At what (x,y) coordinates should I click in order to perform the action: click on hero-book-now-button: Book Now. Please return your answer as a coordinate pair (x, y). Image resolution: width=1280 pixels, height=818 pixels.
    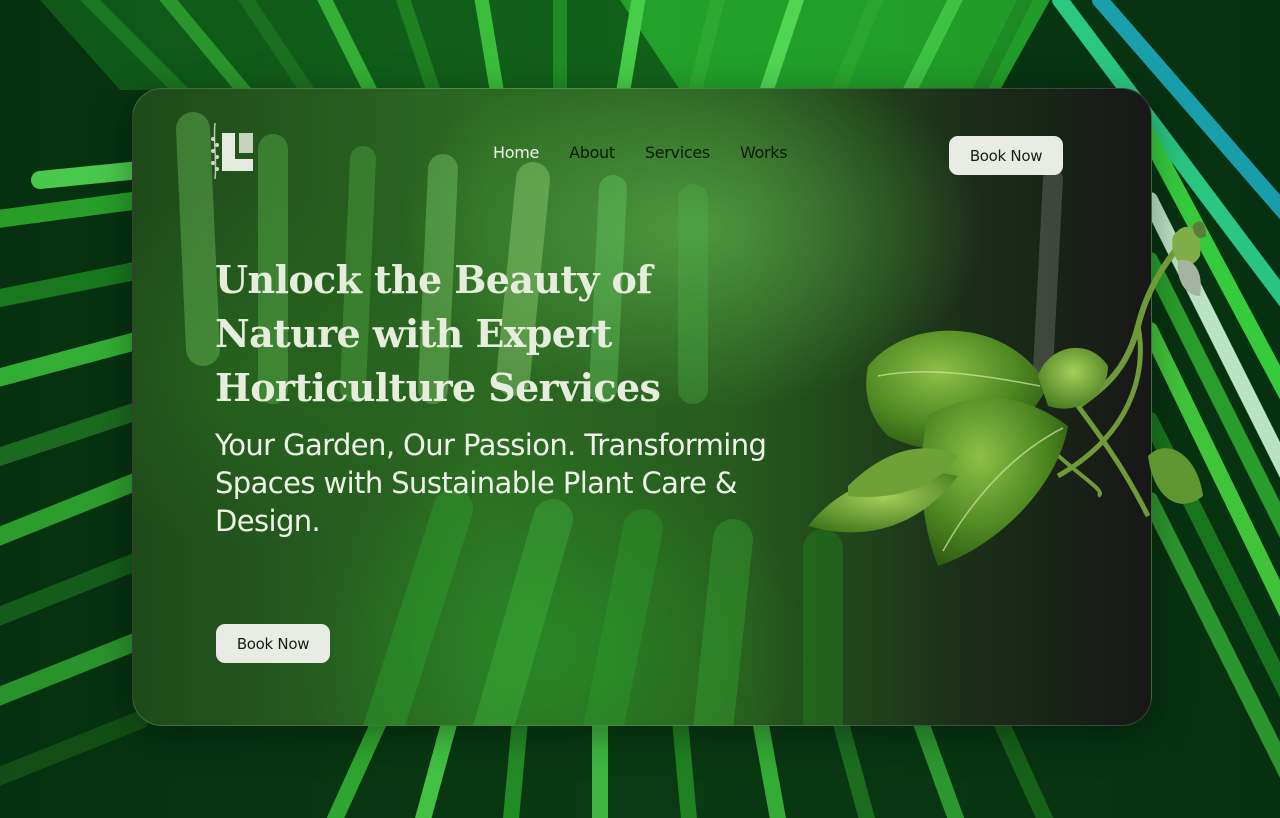
    Looking at the image, I should click on (273, 643).